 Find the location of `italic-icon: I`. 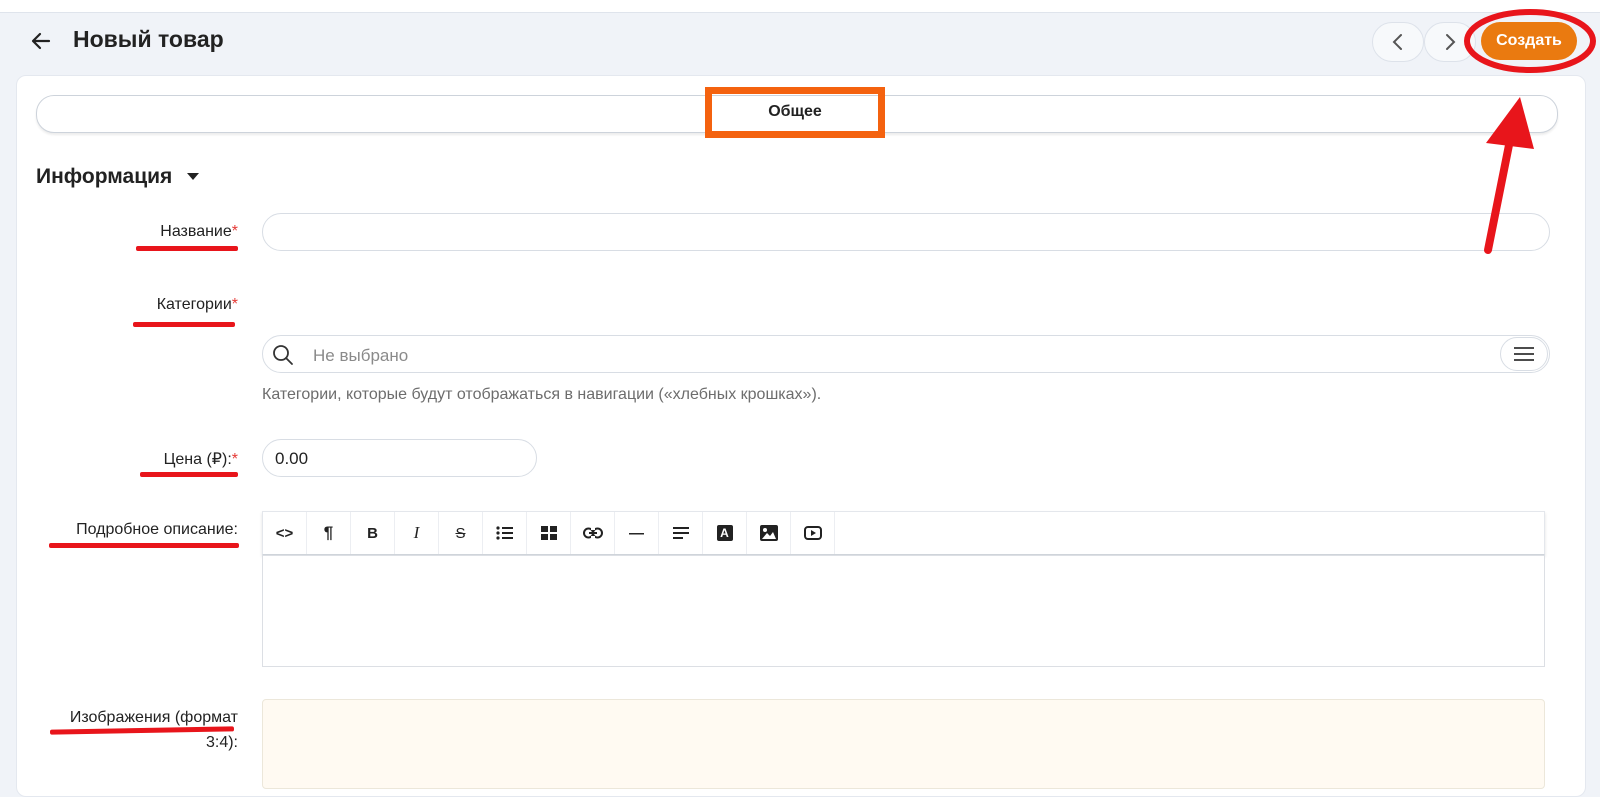

italic-icon: I is located at coordinates (417, 533).